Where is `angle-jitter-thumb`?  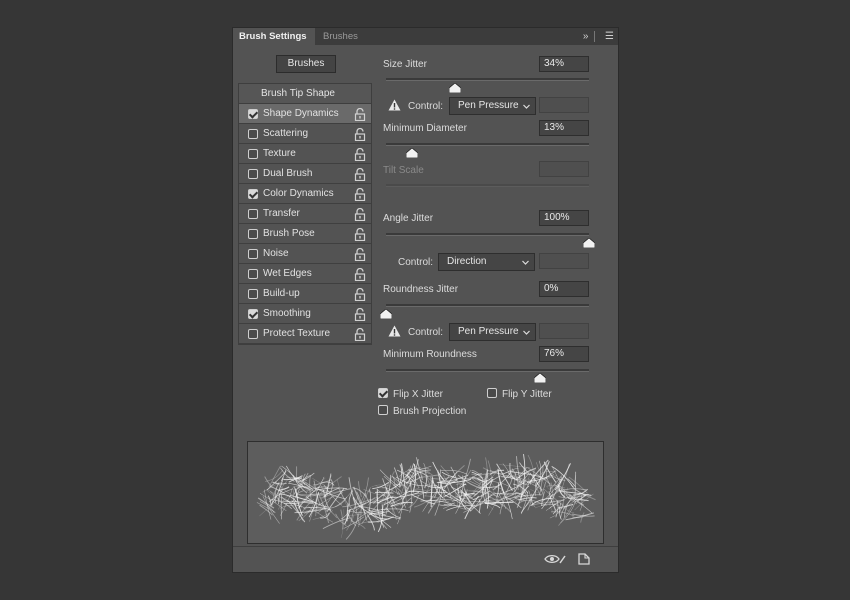
angle-jitter-thumb is located at coordinates (589, 243).